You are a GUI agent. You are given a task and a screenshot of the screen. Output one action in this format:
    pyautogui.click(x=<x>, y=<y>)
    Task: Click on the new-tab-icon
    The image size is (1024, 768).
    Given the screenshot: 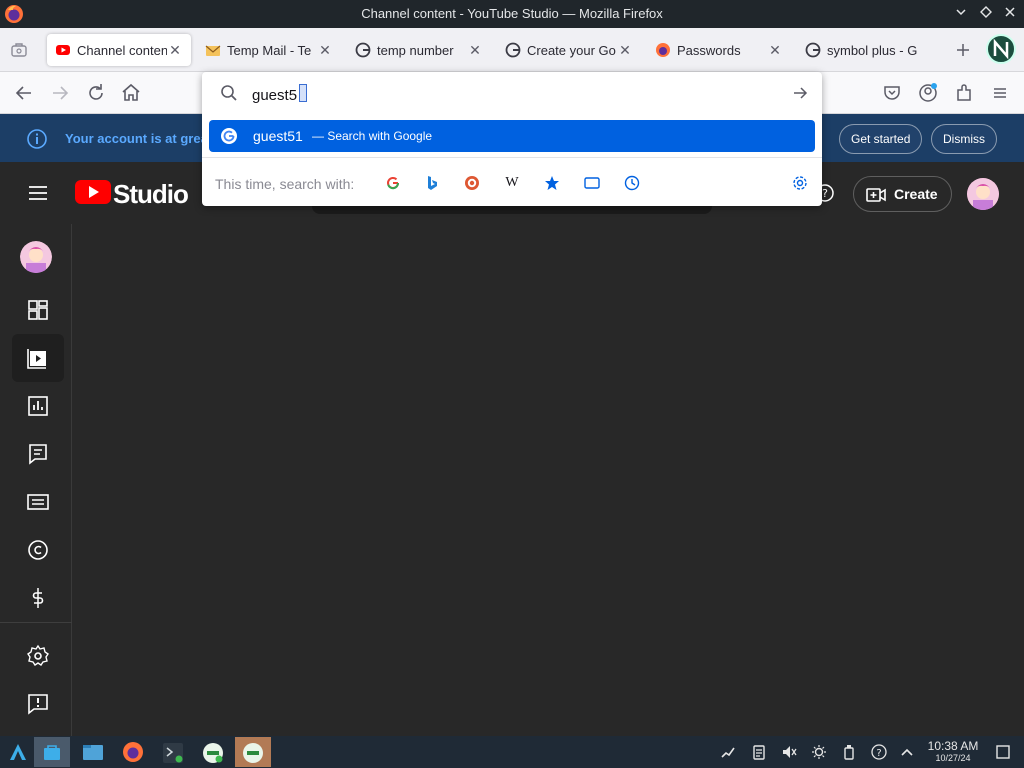 What is the action you would take?
    pyautogui.click(x=963, y=50)
    